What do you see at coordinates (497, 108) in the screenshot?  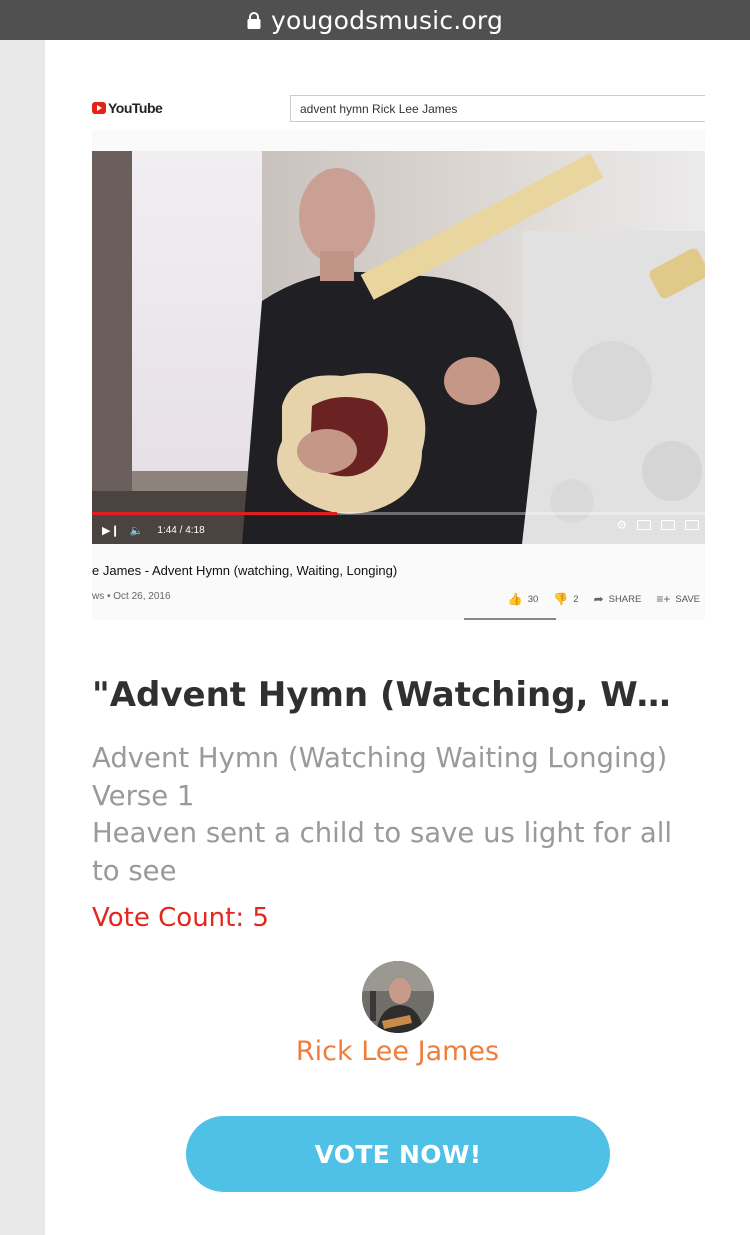 I see `youtube-search-box: advent hymn Rick Lee James` at bounding box center [497, 108].